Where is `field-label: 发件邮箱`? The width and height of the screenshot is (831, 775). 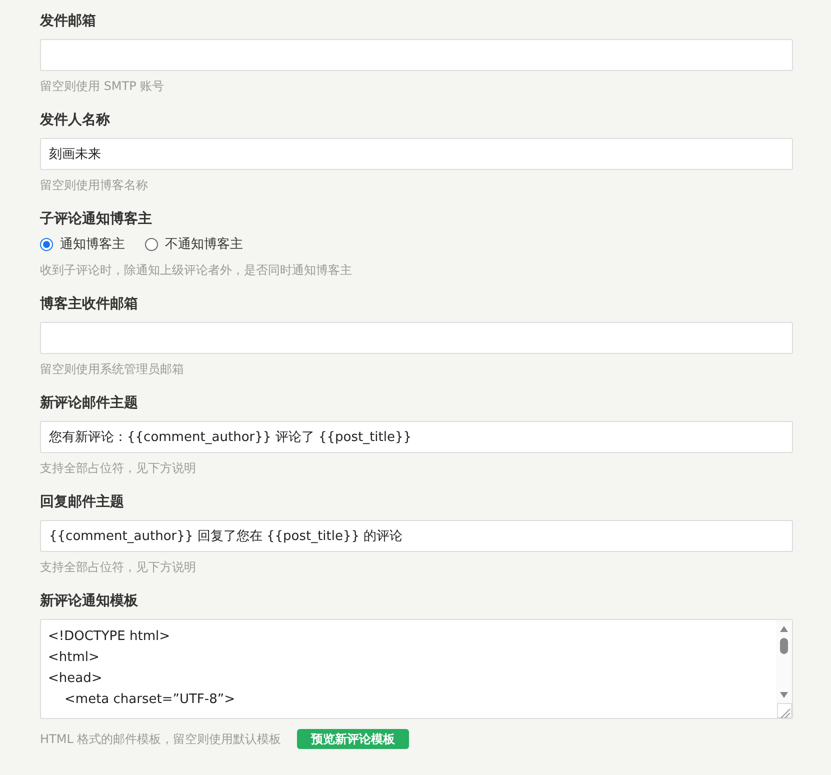 field-label: 发件邮箱 is located at coordinates (68, 21).